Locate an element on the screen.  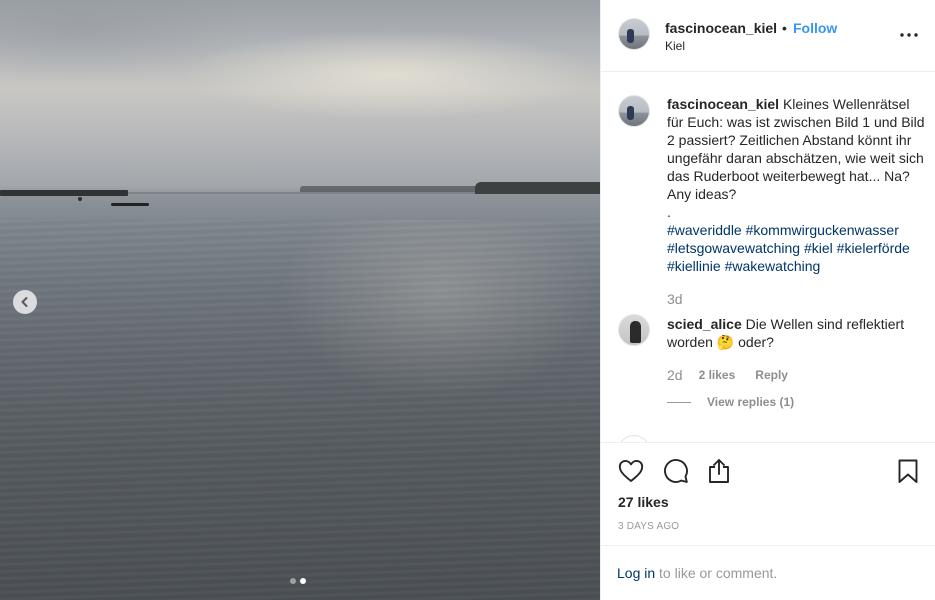
more-horizontal-icon is located at coordinates (909, 35).